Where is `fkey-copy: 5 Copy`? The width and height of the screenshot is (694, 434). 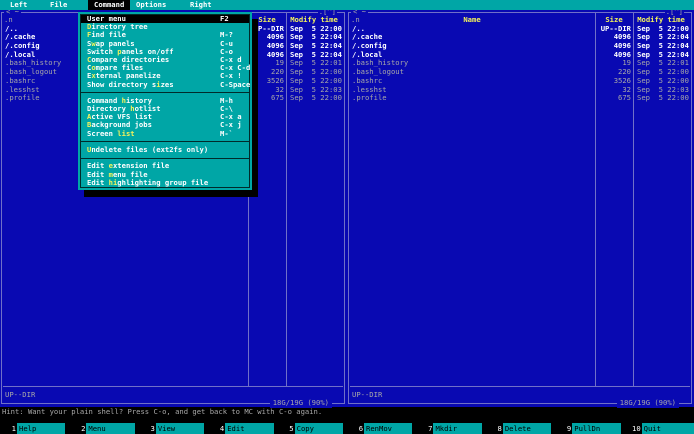 fkey-copy: 5 Copy is located at coordinates (312, 428).